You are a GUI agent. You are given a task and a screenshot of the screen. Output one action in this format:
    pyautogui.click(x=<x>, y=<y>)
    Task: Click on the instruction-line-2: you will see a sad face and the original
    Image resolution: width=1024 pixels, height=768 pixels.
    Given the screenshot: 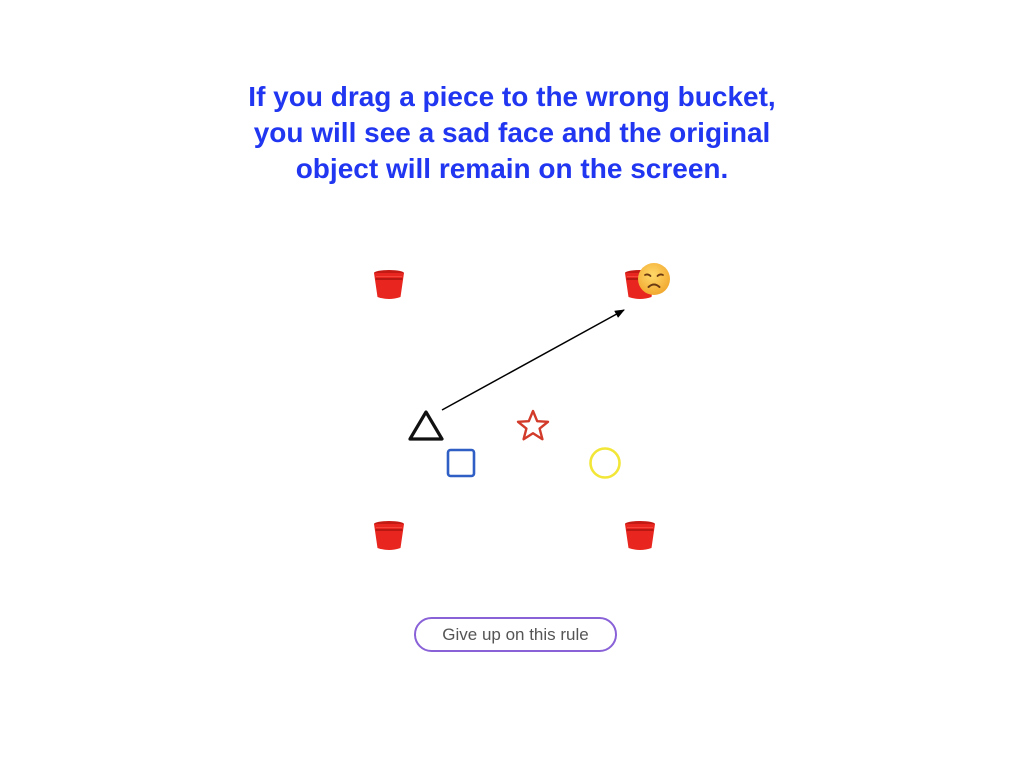 What is the action you would take?
    pyautogui.click(x=512, y=132)
    